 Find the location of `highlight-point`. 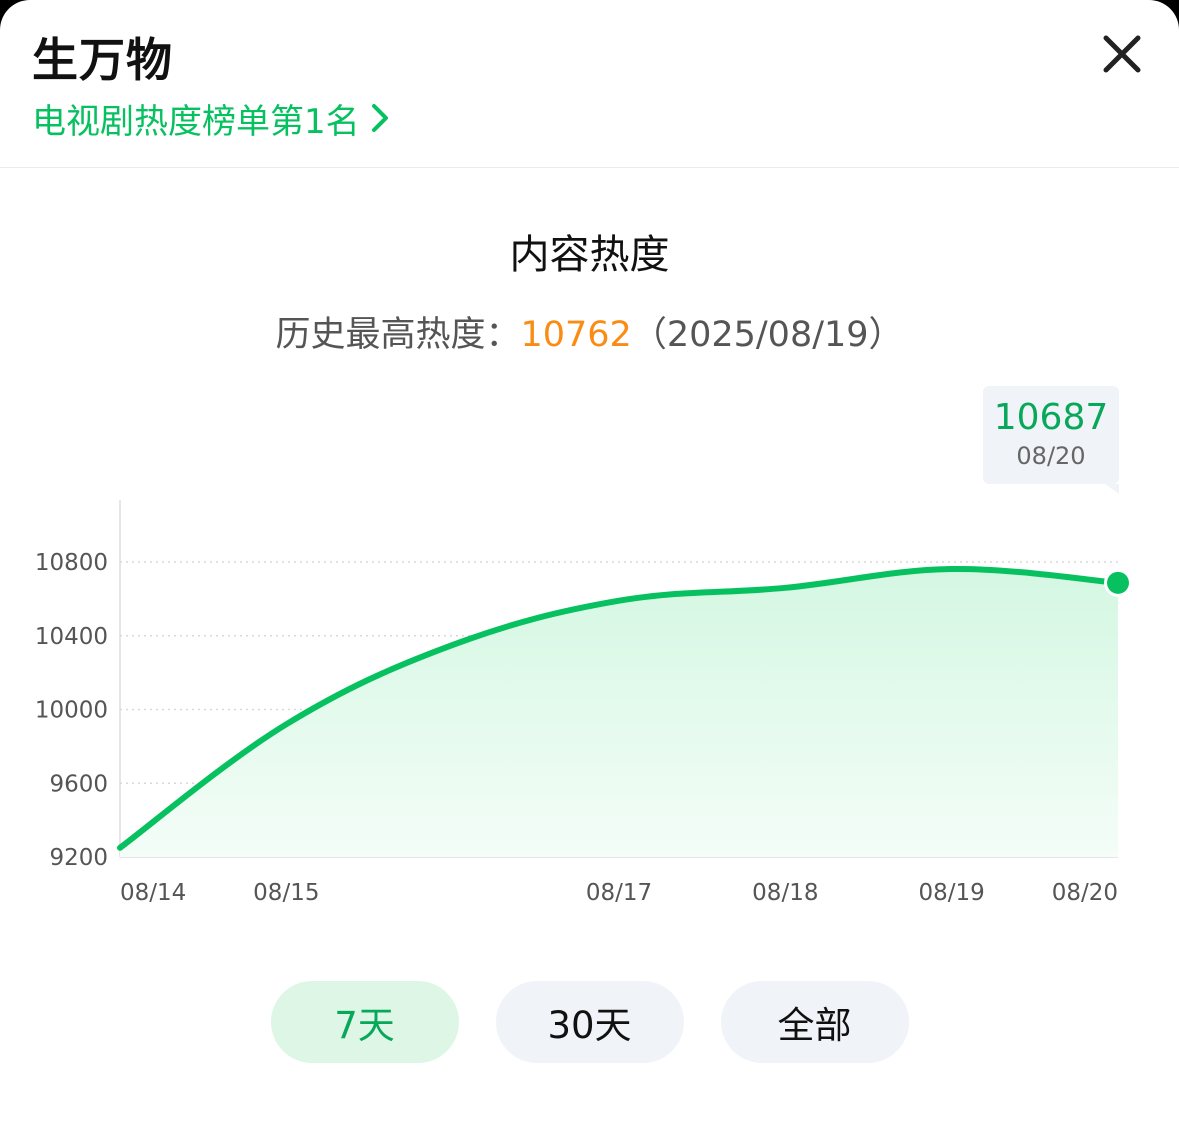

highlight-point is located at coordinates (1118, 582).